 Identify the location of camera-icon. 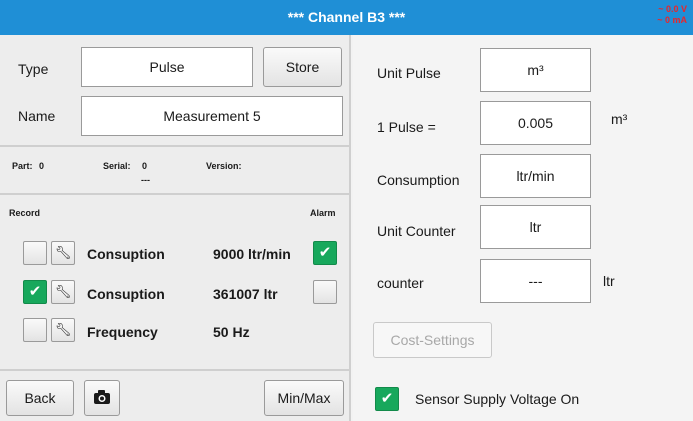
(102, 397).